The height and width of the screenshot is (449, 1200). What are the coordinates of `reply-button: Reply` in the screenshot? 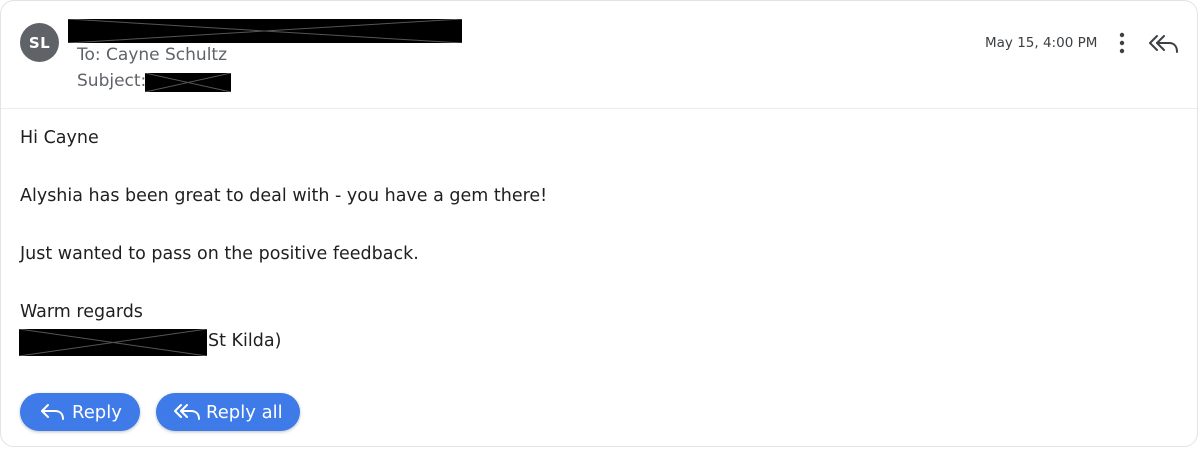 It's located at (80, 412).